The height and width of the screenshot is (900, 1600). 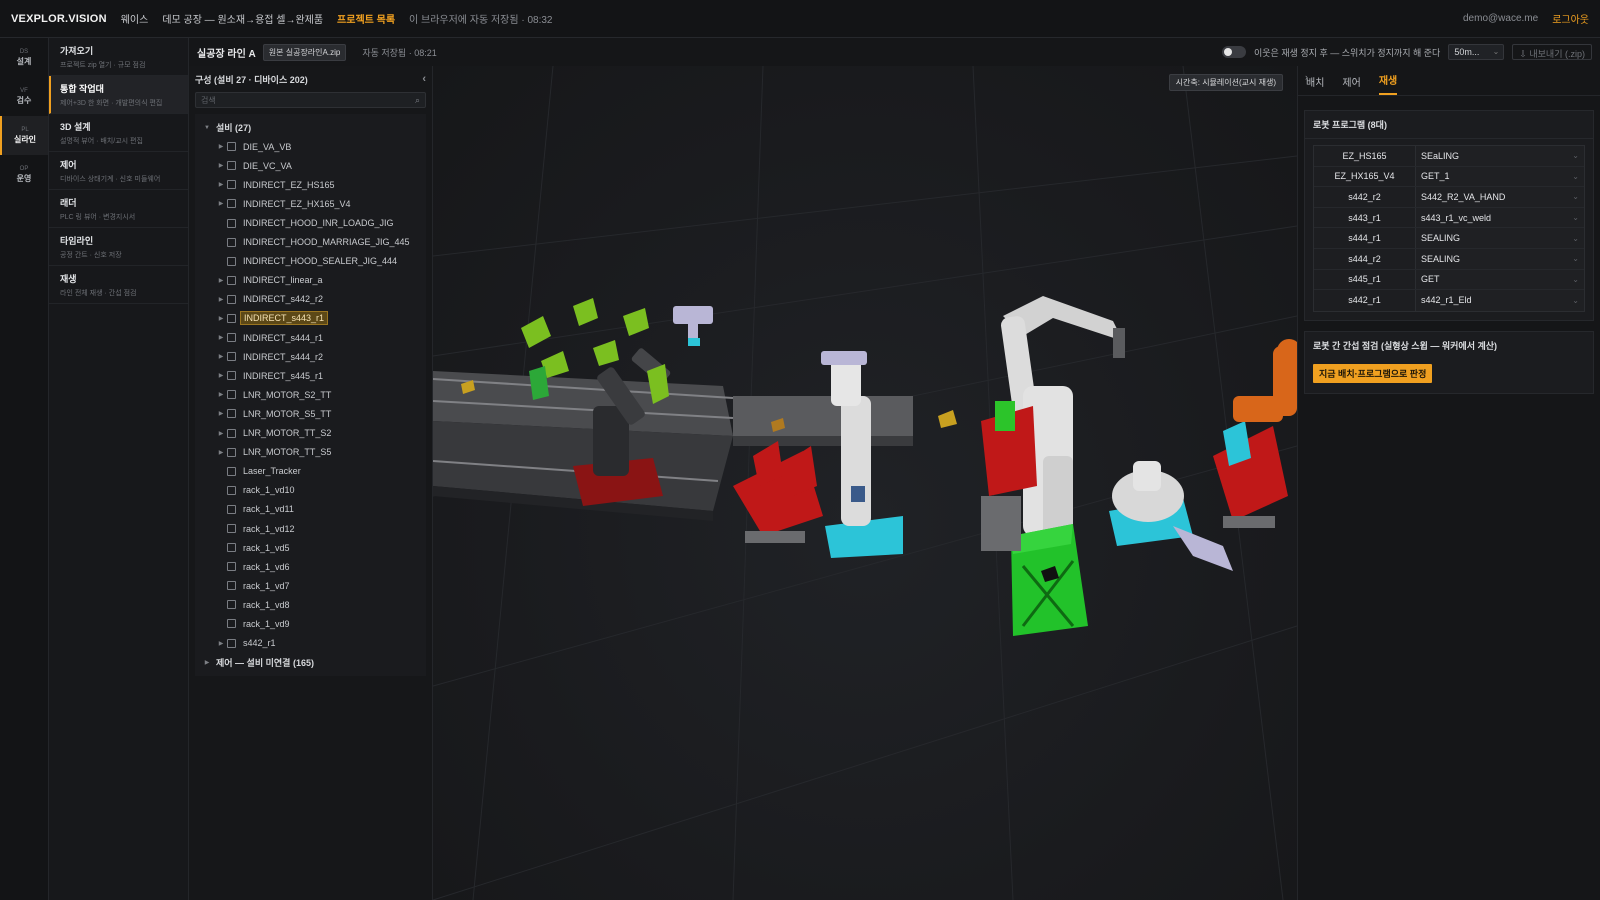 I want to click on tree-item: rack_1_vd9, so click(x=310, y=623).